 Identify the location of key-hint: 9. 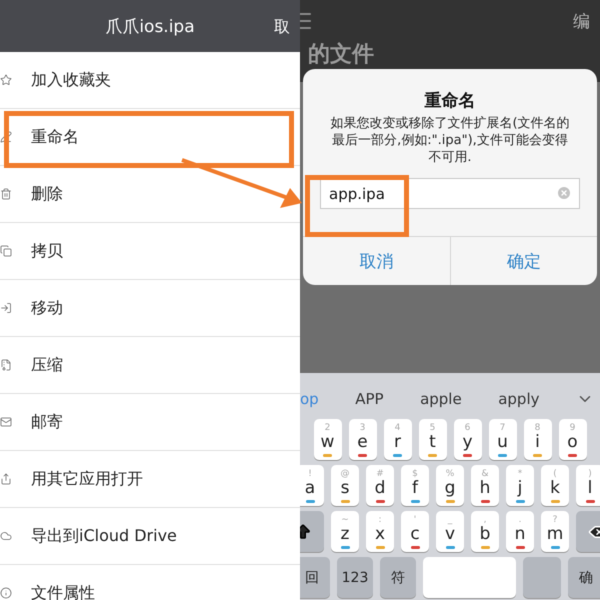
(573, 427).